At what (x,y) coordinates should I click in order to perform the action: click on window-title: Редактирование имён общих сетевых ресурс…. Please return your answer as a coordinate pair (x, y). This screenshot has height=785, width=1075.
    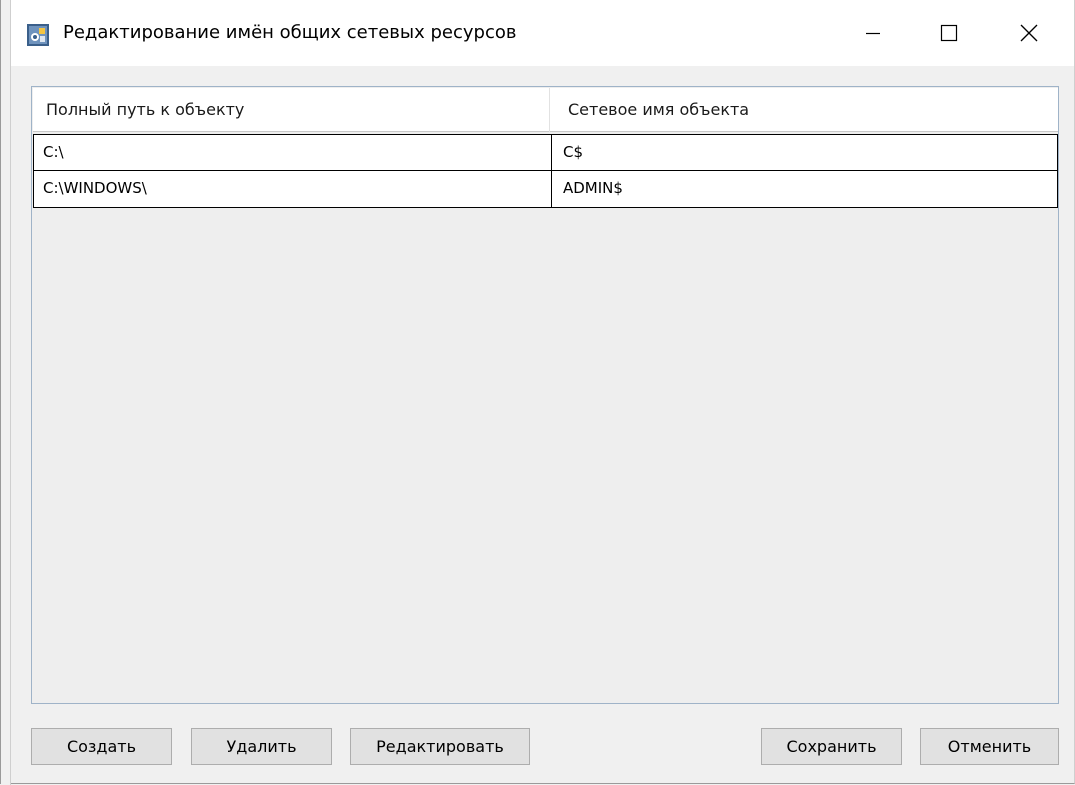
    Looking at the image, I should click on (290, 32).